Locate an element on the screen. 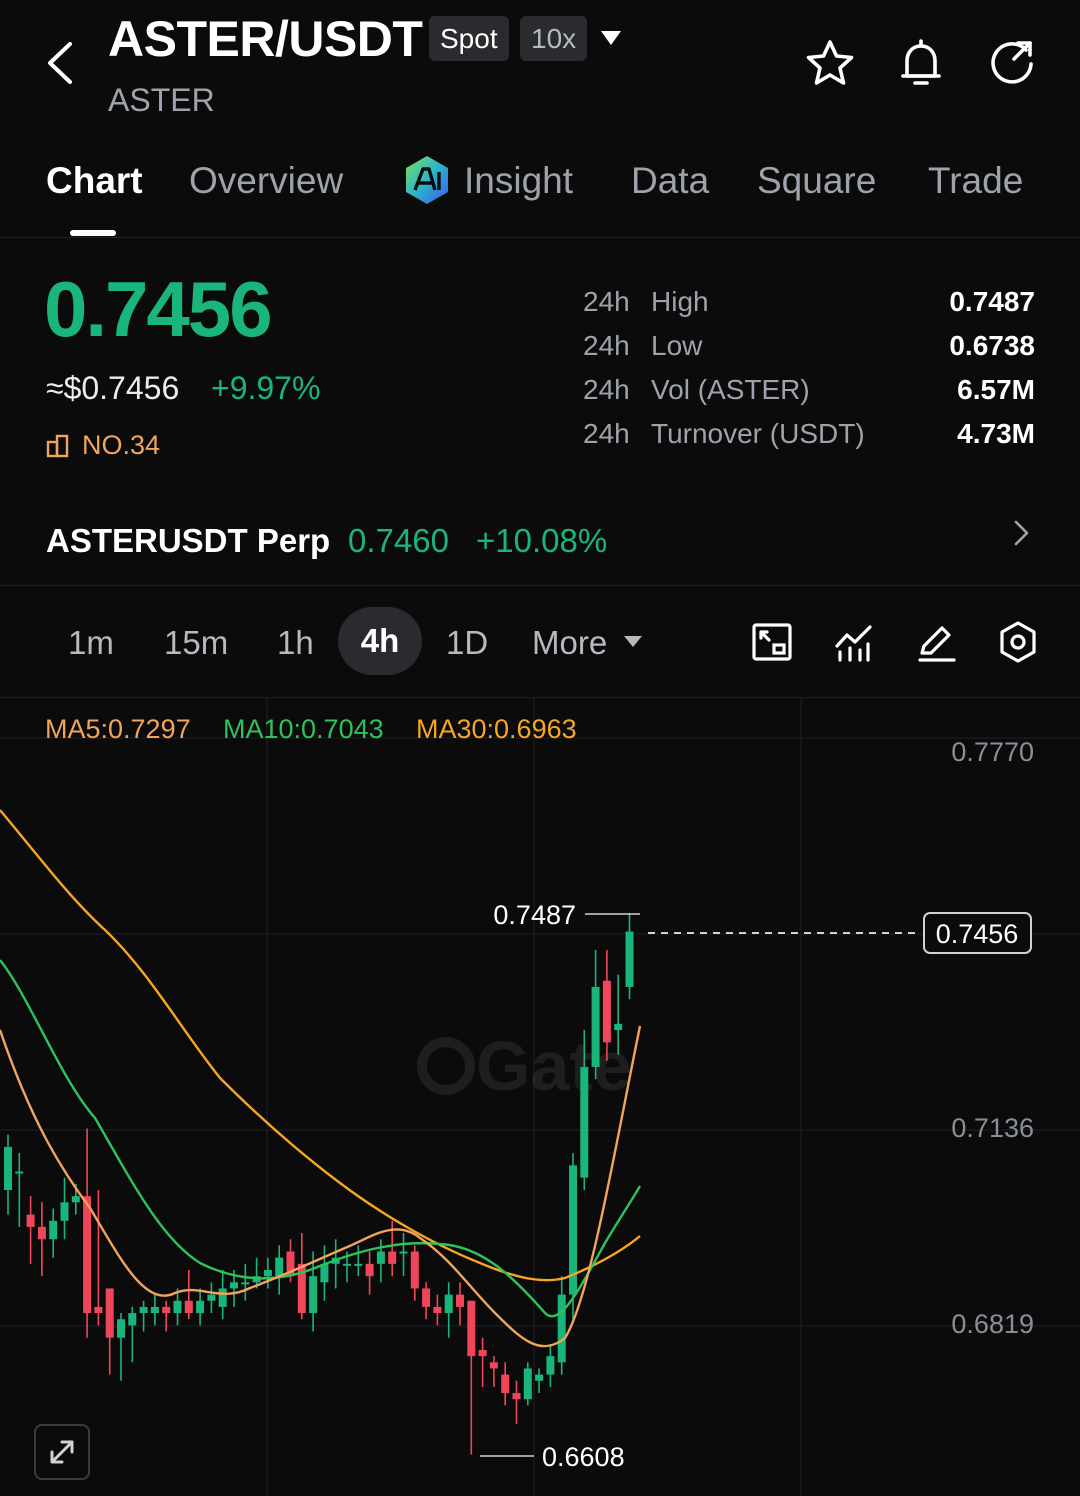  ma10-line is located at coordinates (321, 1138).